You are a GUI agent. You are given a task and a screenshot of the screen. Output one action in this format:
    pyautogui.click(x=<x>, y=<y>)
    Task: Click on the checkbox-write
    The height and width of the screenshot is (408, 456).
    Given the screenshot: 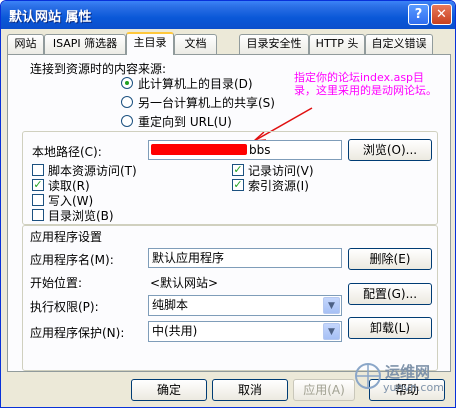 What is the action you would take?
    pyautogui.click(x=38, y=200)
    